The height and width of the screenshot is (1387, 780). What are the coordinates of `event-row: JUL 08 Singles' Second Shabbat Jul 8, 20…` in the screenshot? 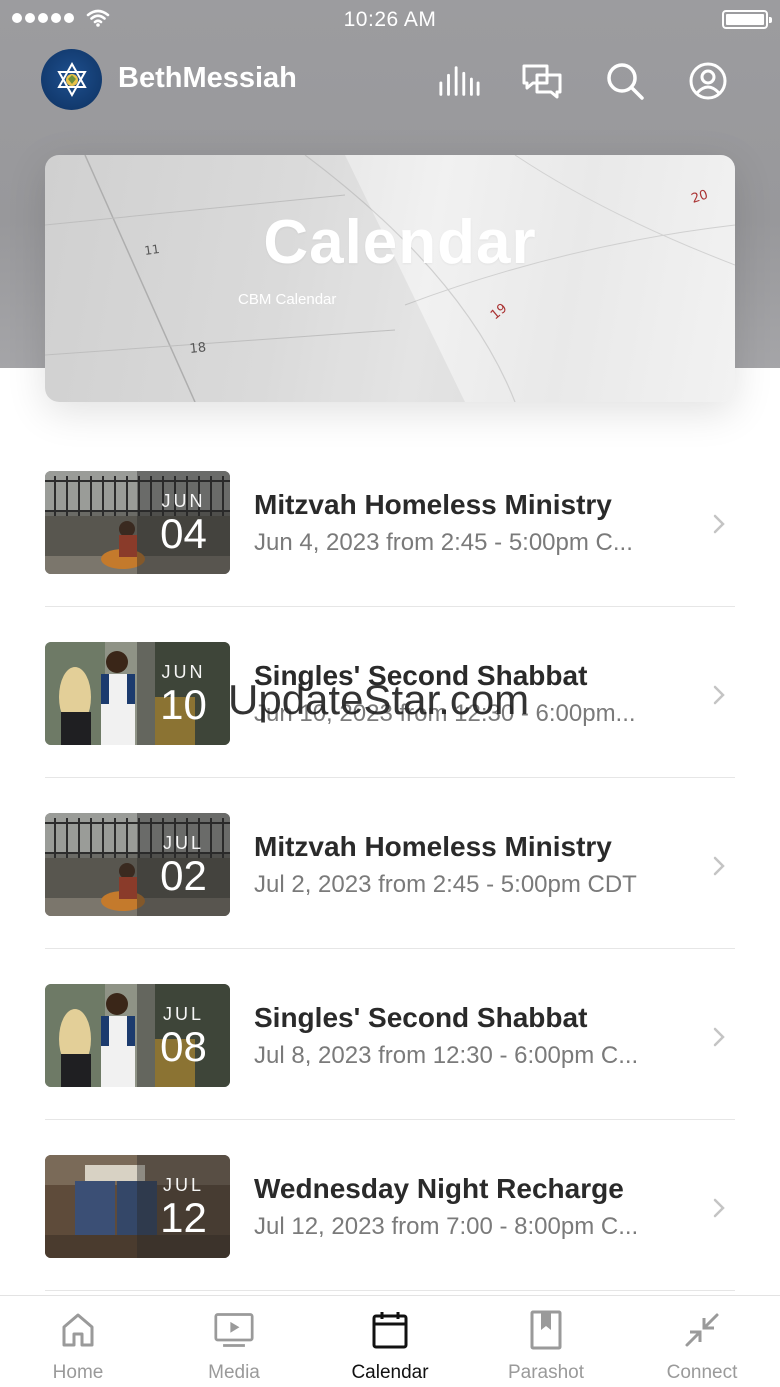 It's located at (390, 1034).